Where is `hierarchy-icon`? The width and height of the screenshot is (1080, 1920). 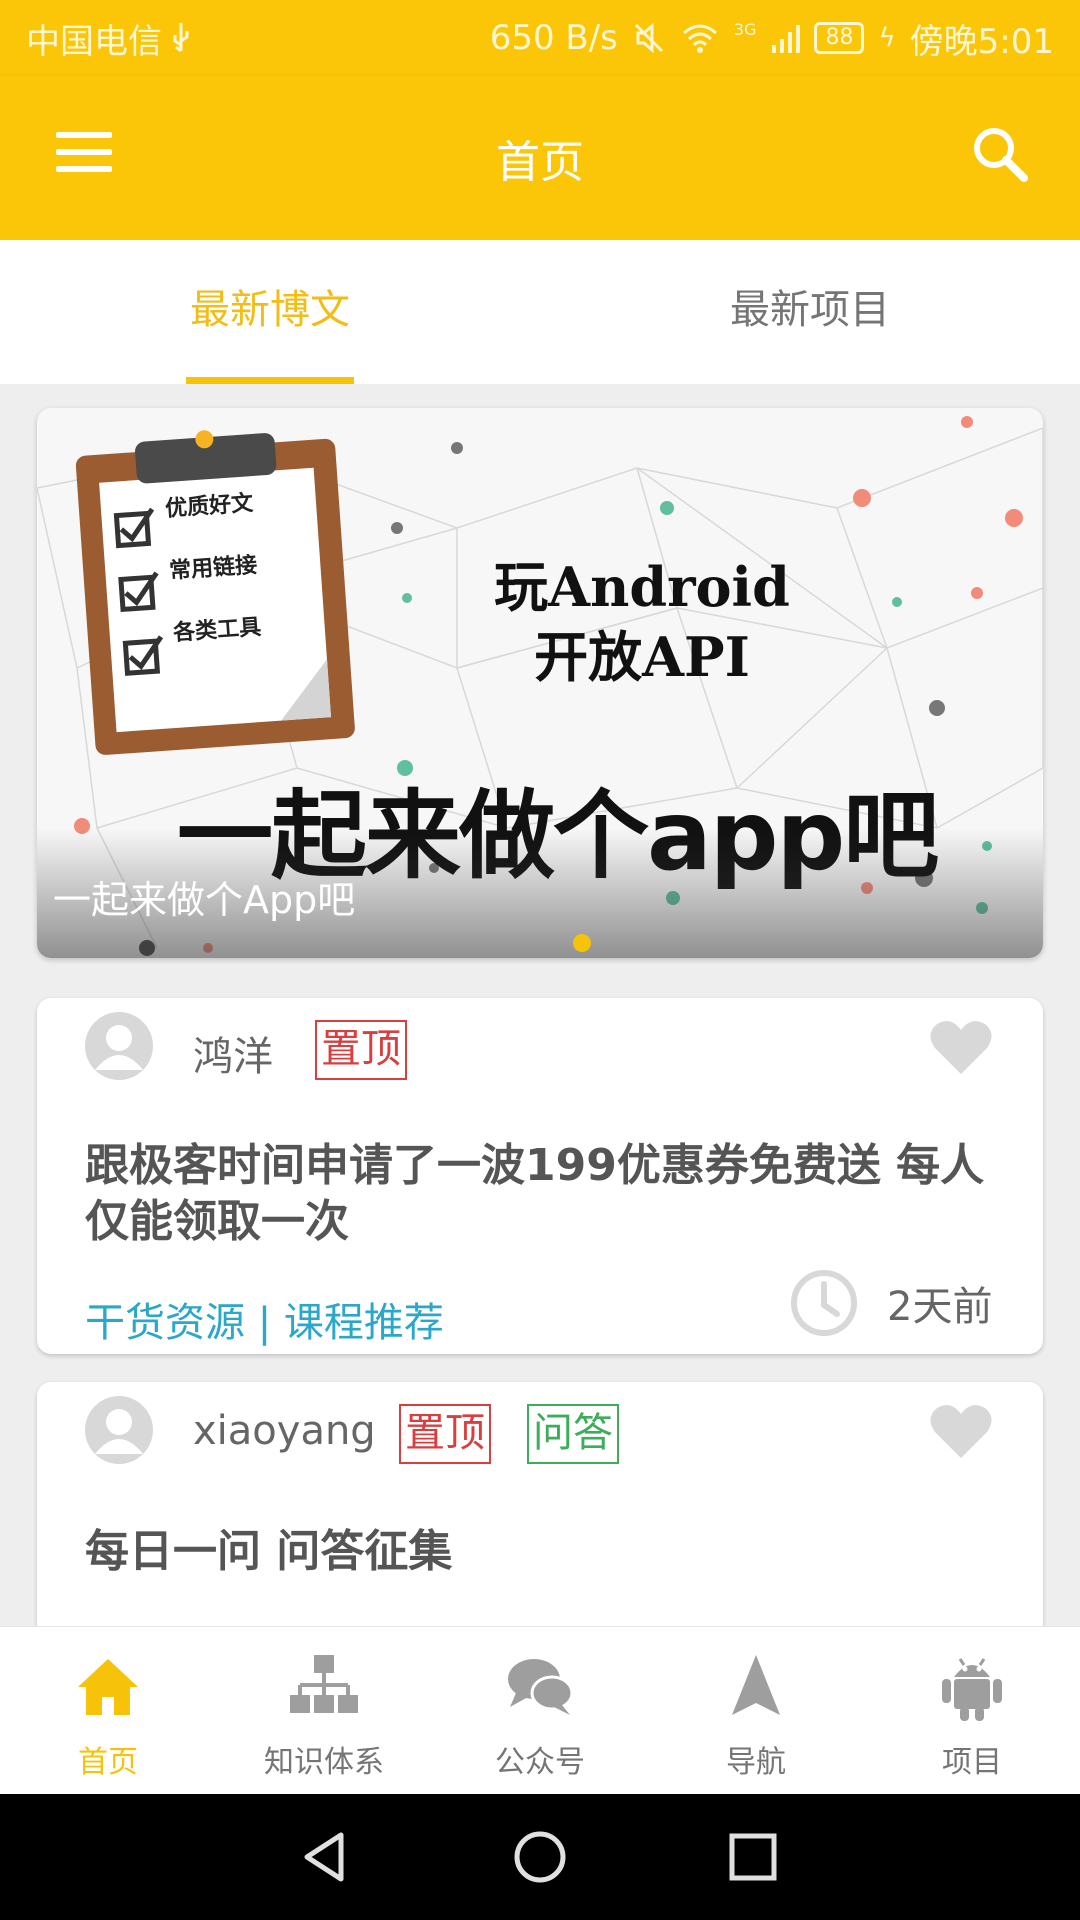 hierarchy-icon is located at coordinates (324, 1684).